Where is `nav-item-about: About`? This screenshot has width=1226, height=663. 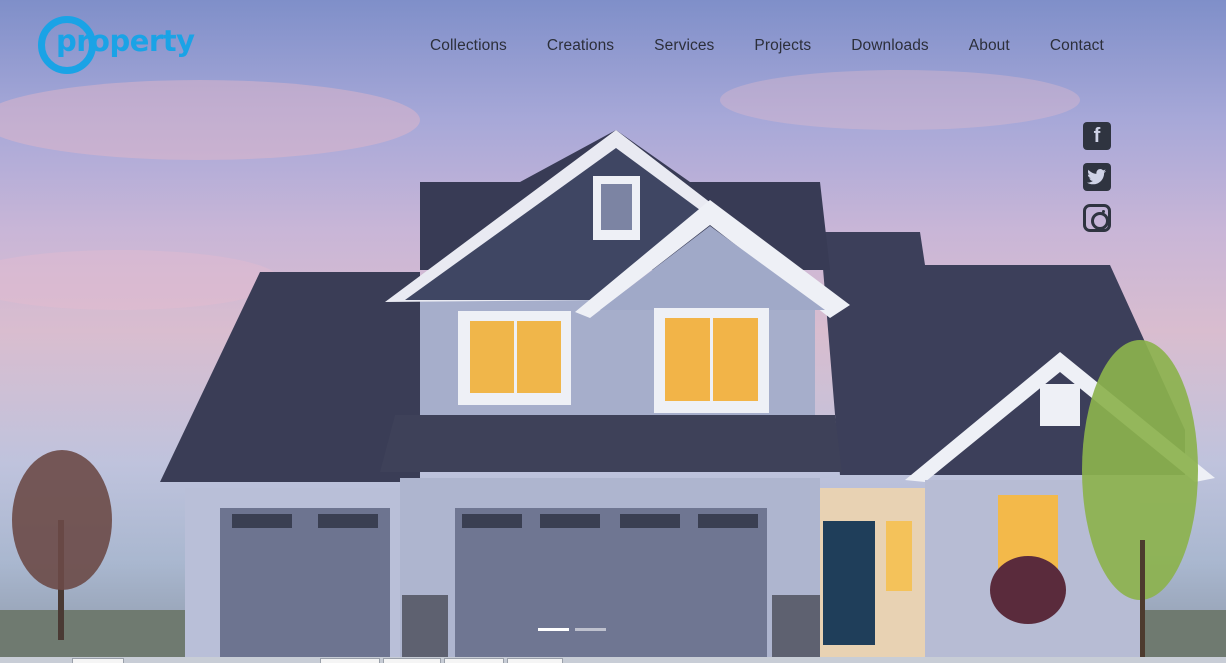
nav-item-about: About is located at coordinates (989, 46).